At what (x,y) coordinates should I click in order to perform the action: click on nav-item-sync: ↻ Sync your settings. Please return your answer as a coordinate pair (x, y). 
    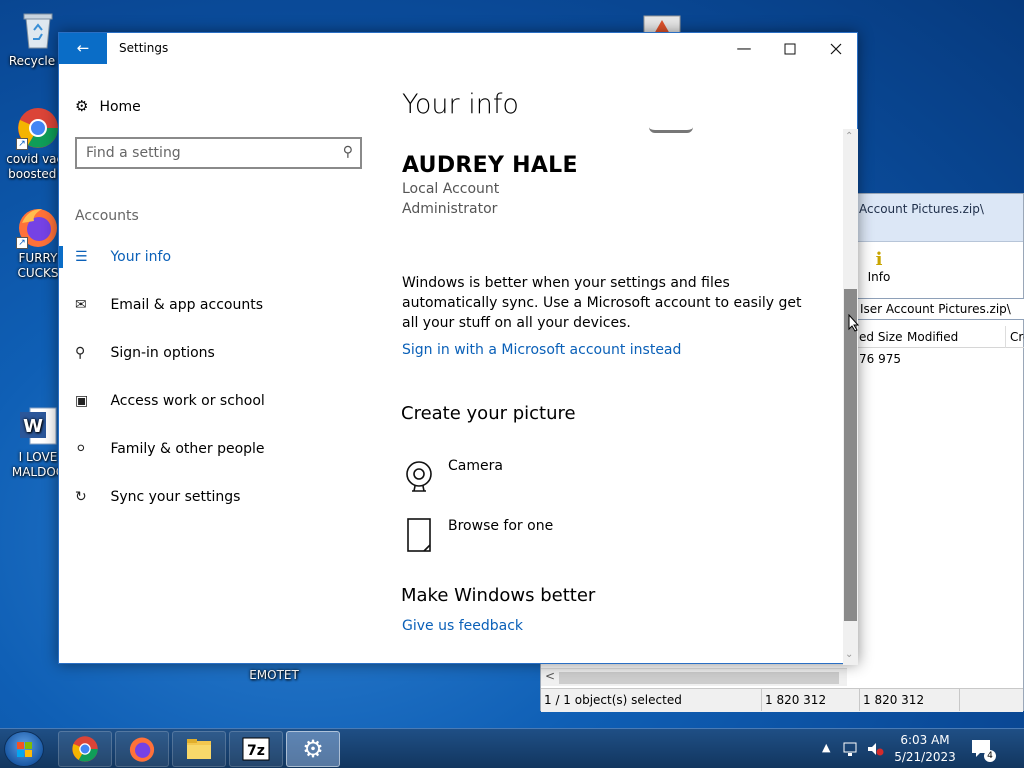
    Looking at the image, I should click on (157, 497).